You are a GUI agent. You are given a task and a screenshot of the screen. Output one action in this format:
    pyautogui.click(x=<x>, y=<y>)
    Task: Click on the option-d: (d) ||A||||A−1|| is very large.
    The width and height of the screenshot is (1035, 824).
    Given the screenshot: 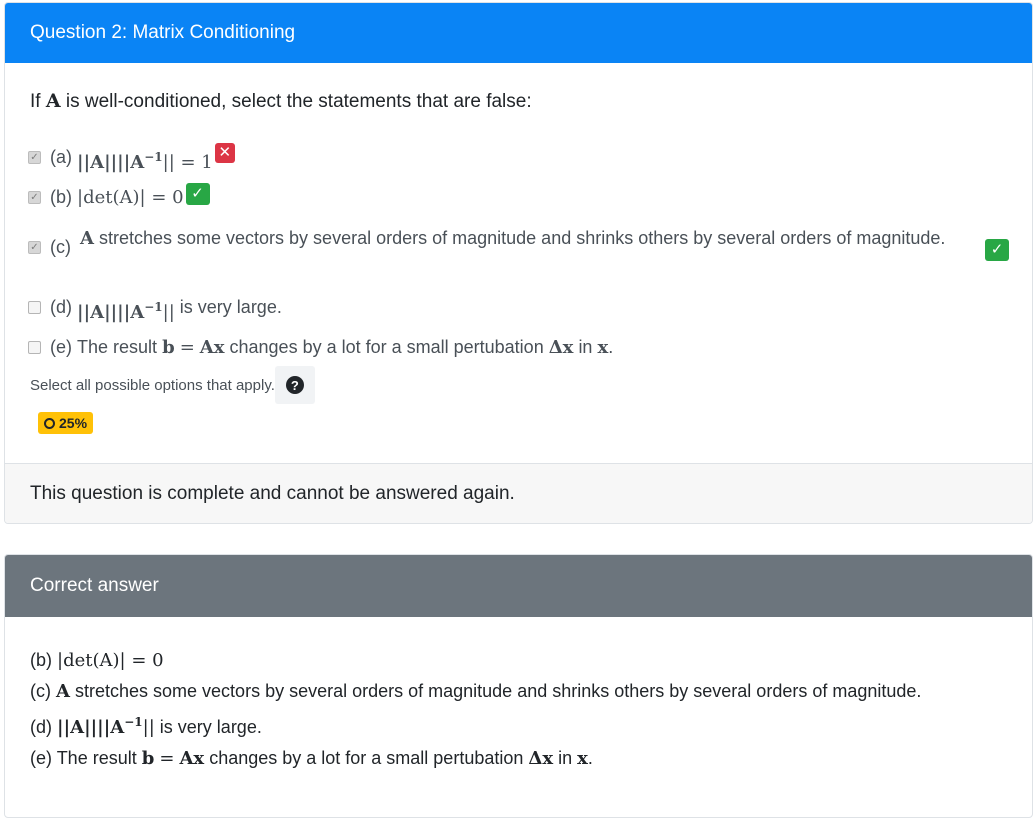 What is the action you would take?
    pyautogui.click(x=155, y=310)
    